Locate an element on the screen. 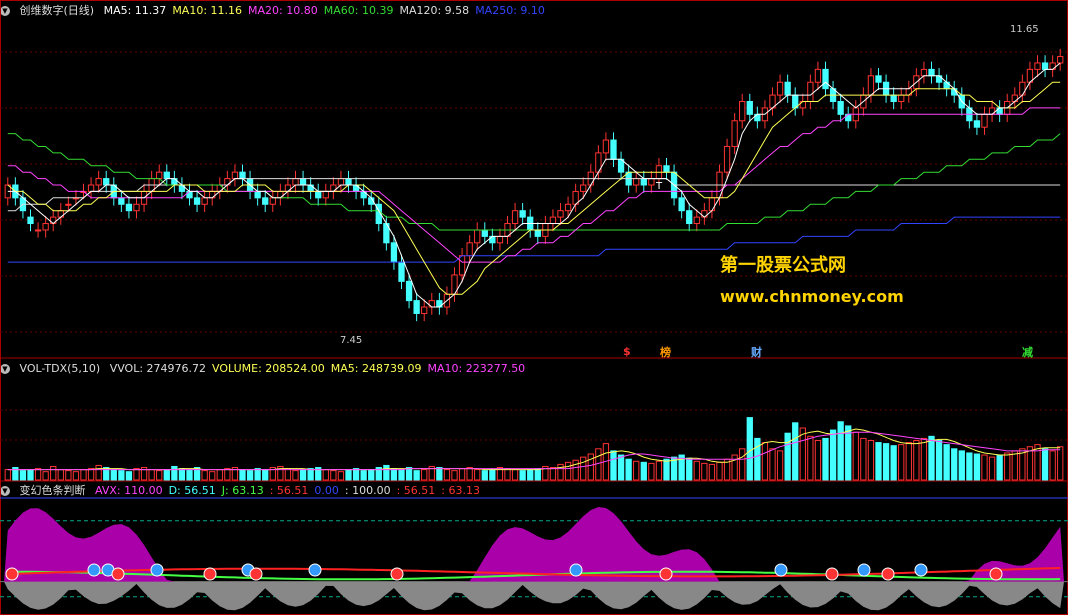  event-jian: 减 is located at coordinates (1027, 352).